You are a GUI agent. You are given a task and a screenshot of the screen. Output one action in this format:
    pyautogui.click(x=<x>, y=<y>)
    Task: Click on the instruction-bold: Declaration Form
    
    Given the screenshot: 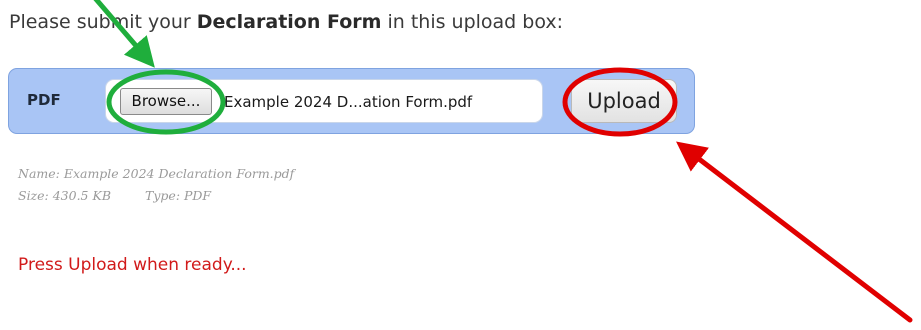 What is the action you would take?
    pyautogui.click(x=289, y=22)
    